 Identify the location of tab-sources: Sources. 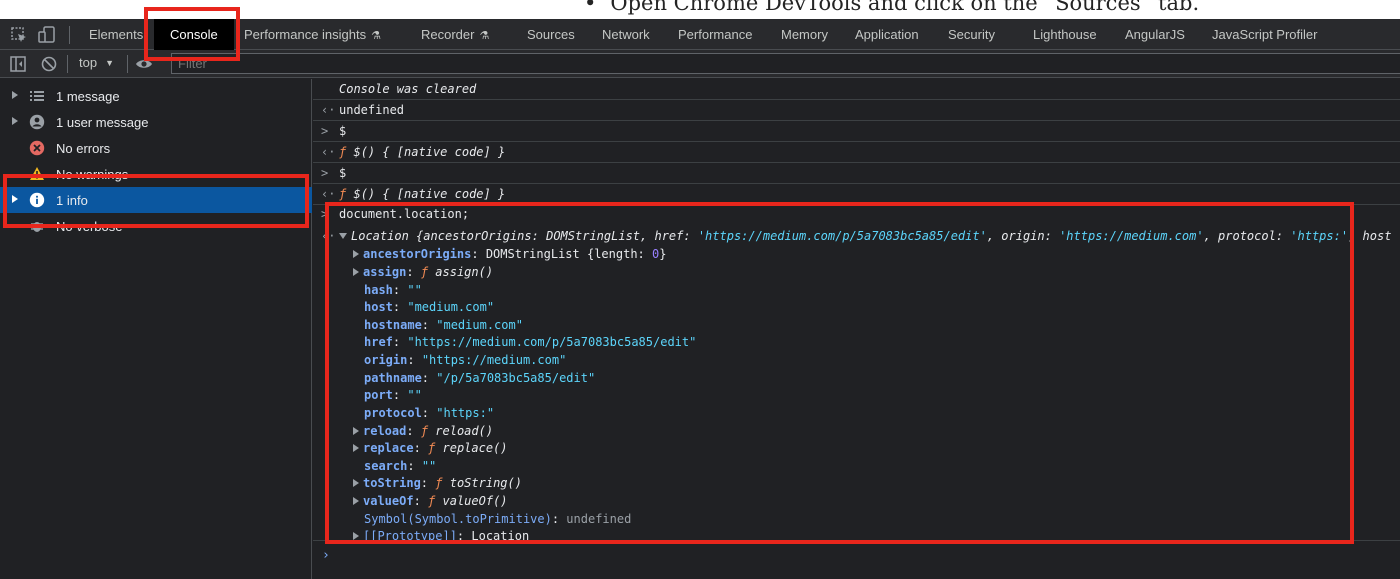
(551, 34).